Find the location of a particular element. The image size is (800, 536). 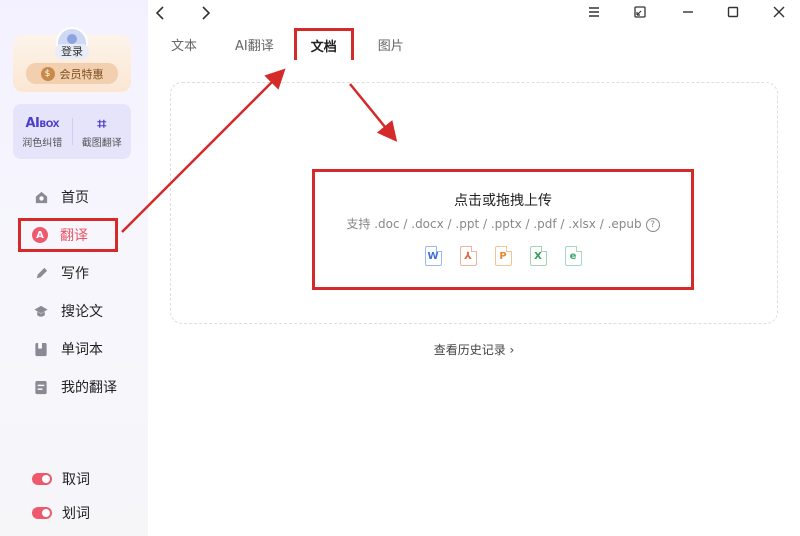

file-type-icons: W ⅄ P X e is located at coordinates (503, 256).